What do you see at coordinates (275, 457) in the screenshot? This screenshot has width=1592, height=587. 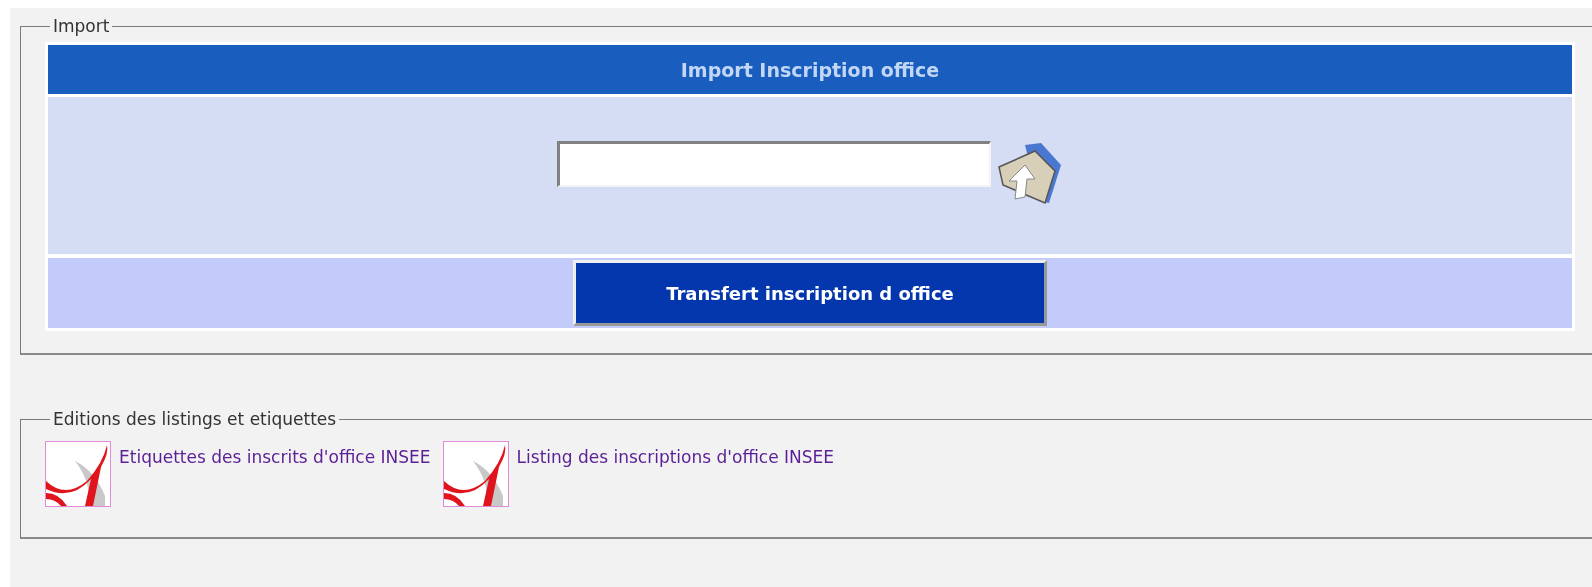 I see `pdf-link: Etiquettes des inscrits d'office INSEE` at bounding box center [275, 457].